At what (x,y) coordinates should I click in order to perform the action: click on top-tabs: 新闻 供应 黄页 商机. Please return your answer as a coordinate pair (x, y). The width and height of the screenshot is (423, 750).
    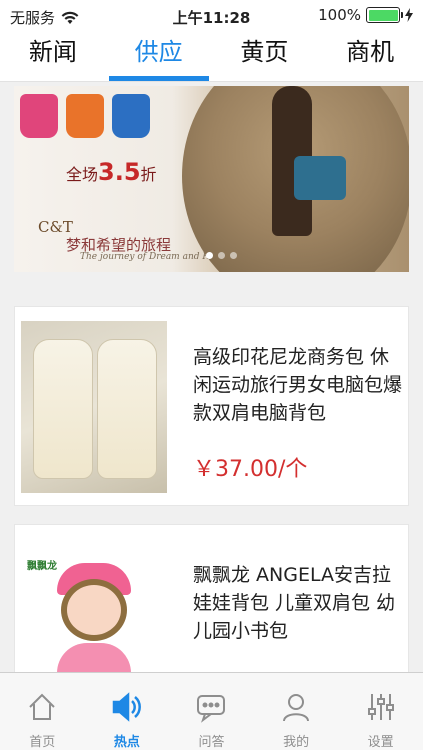
    Looking at the image, I should click on (211, 57).